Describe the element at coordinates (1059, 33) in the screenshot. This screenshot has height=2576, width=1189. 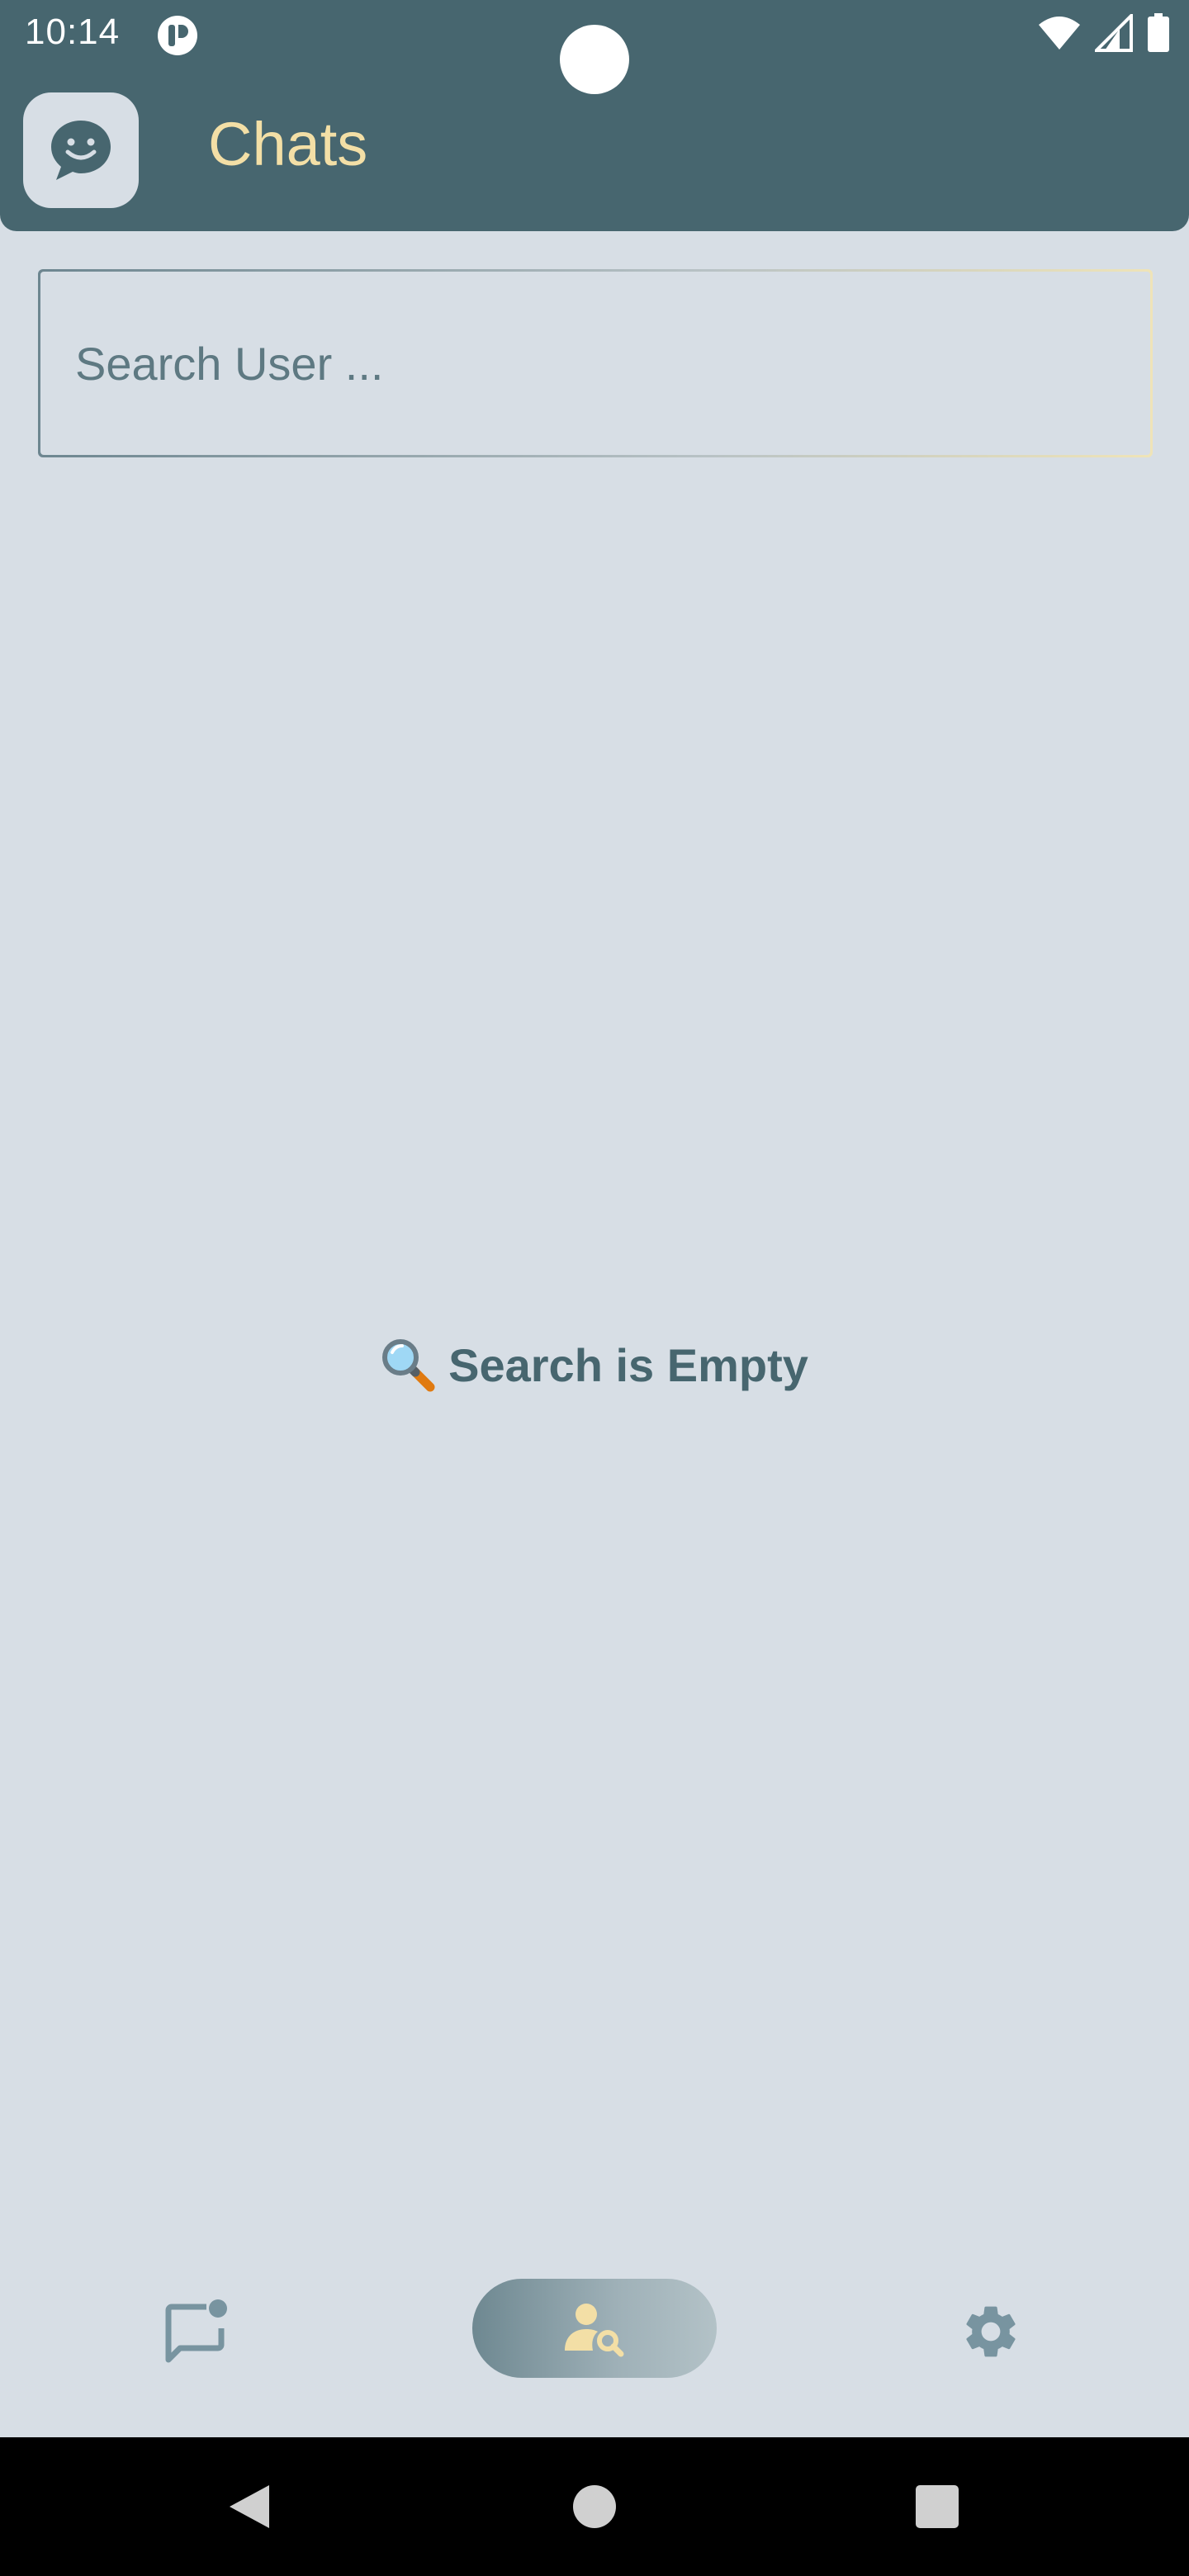
I see `wifi-icon` at that location.